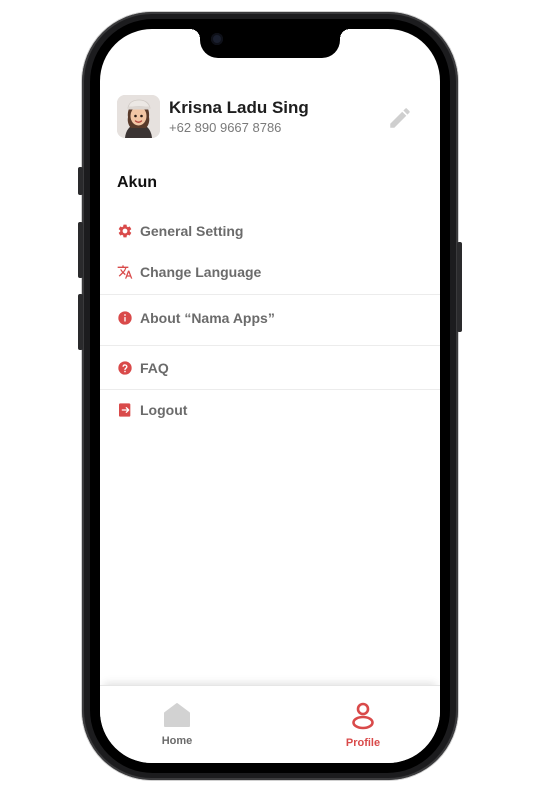 This screenshot has width=540, height=810. I want to click on menu-label-about: About “Nama Apps”, so click(207, 318).